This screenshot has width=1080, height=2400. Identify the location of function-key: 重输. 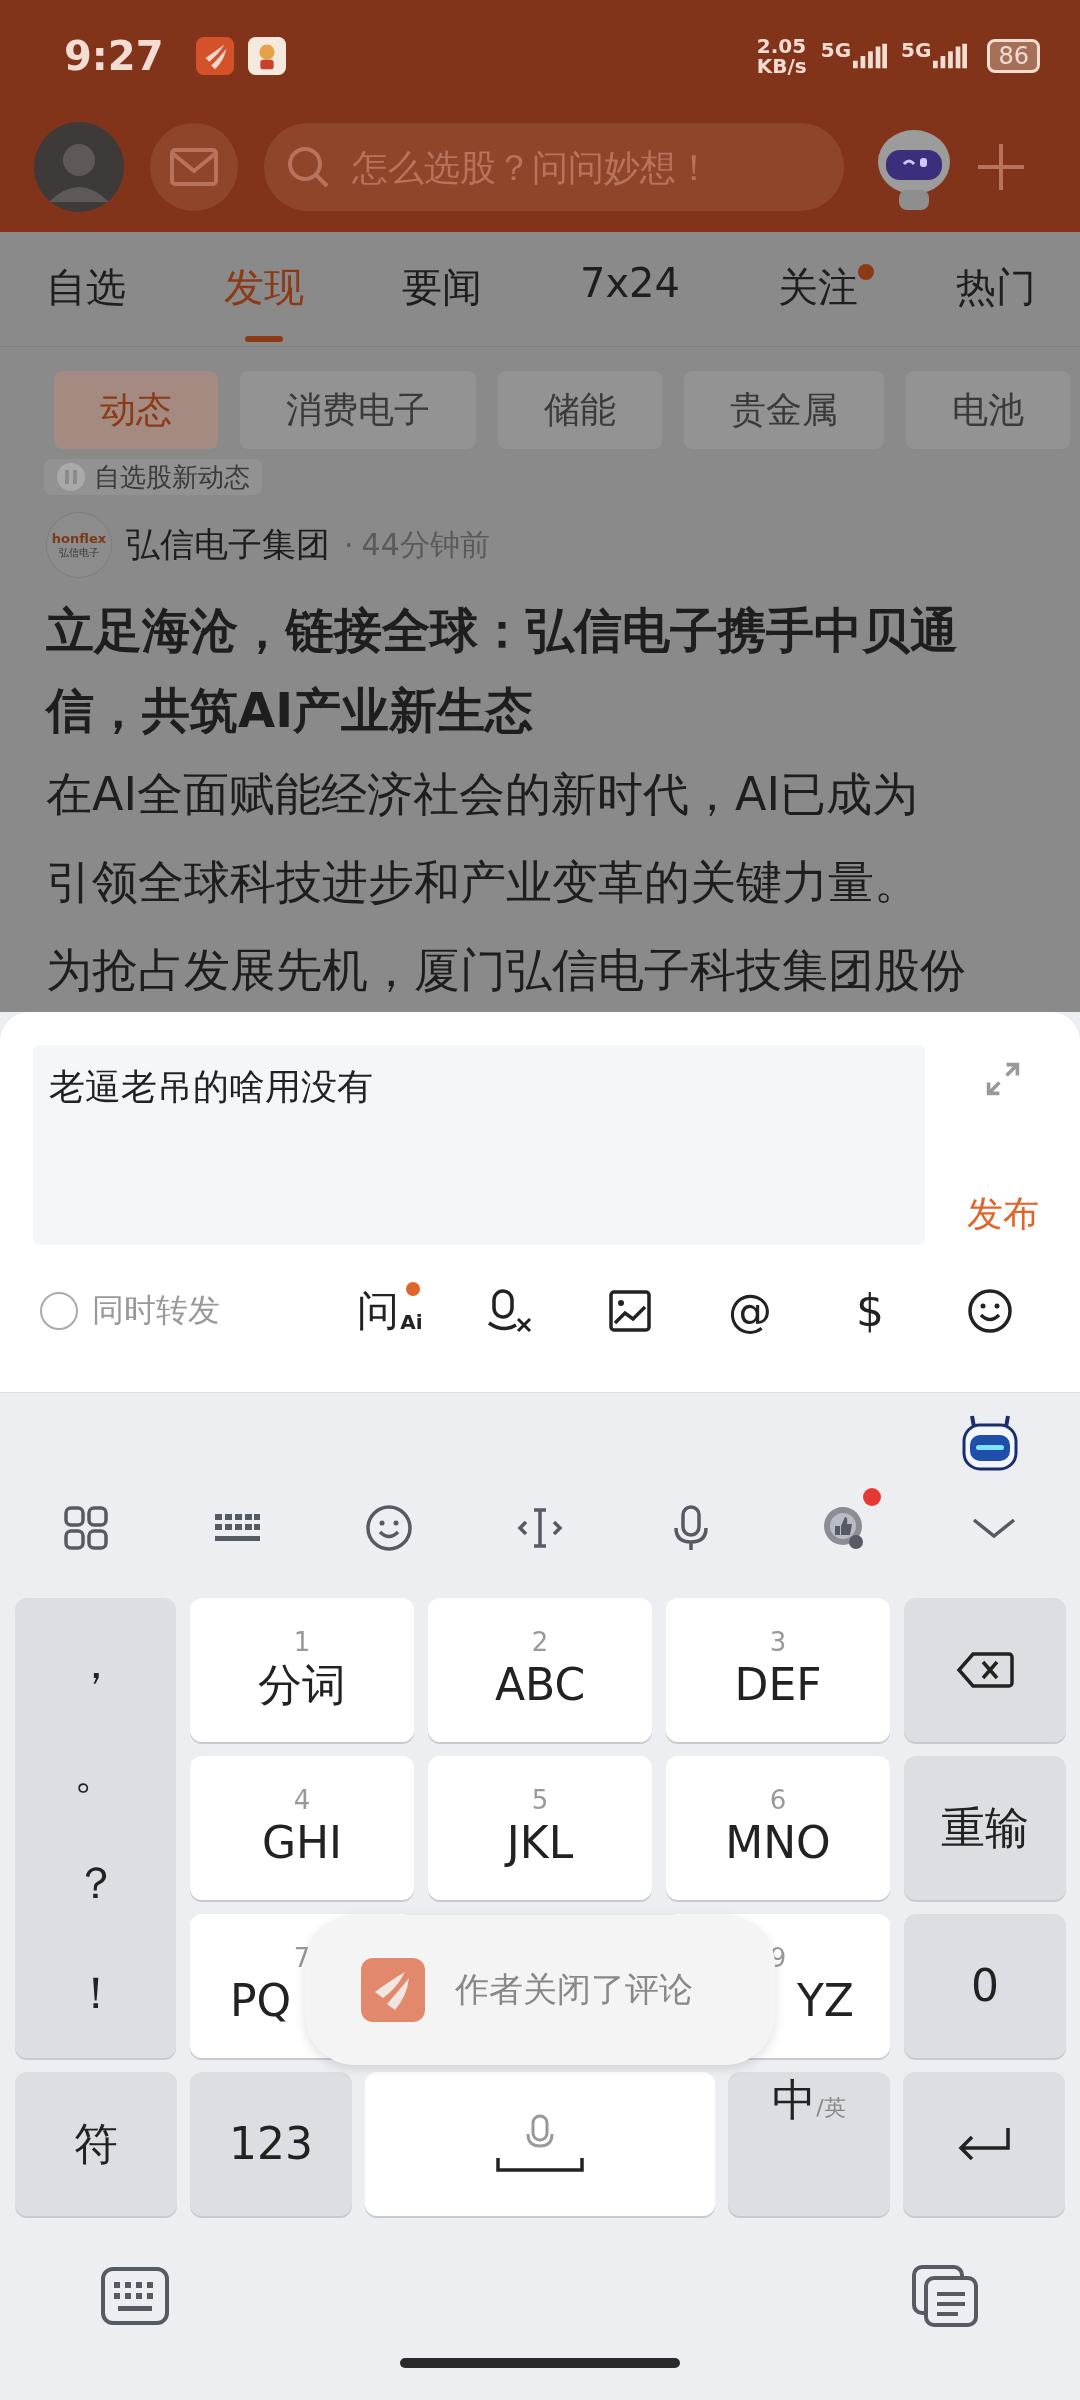
(985, 1828).